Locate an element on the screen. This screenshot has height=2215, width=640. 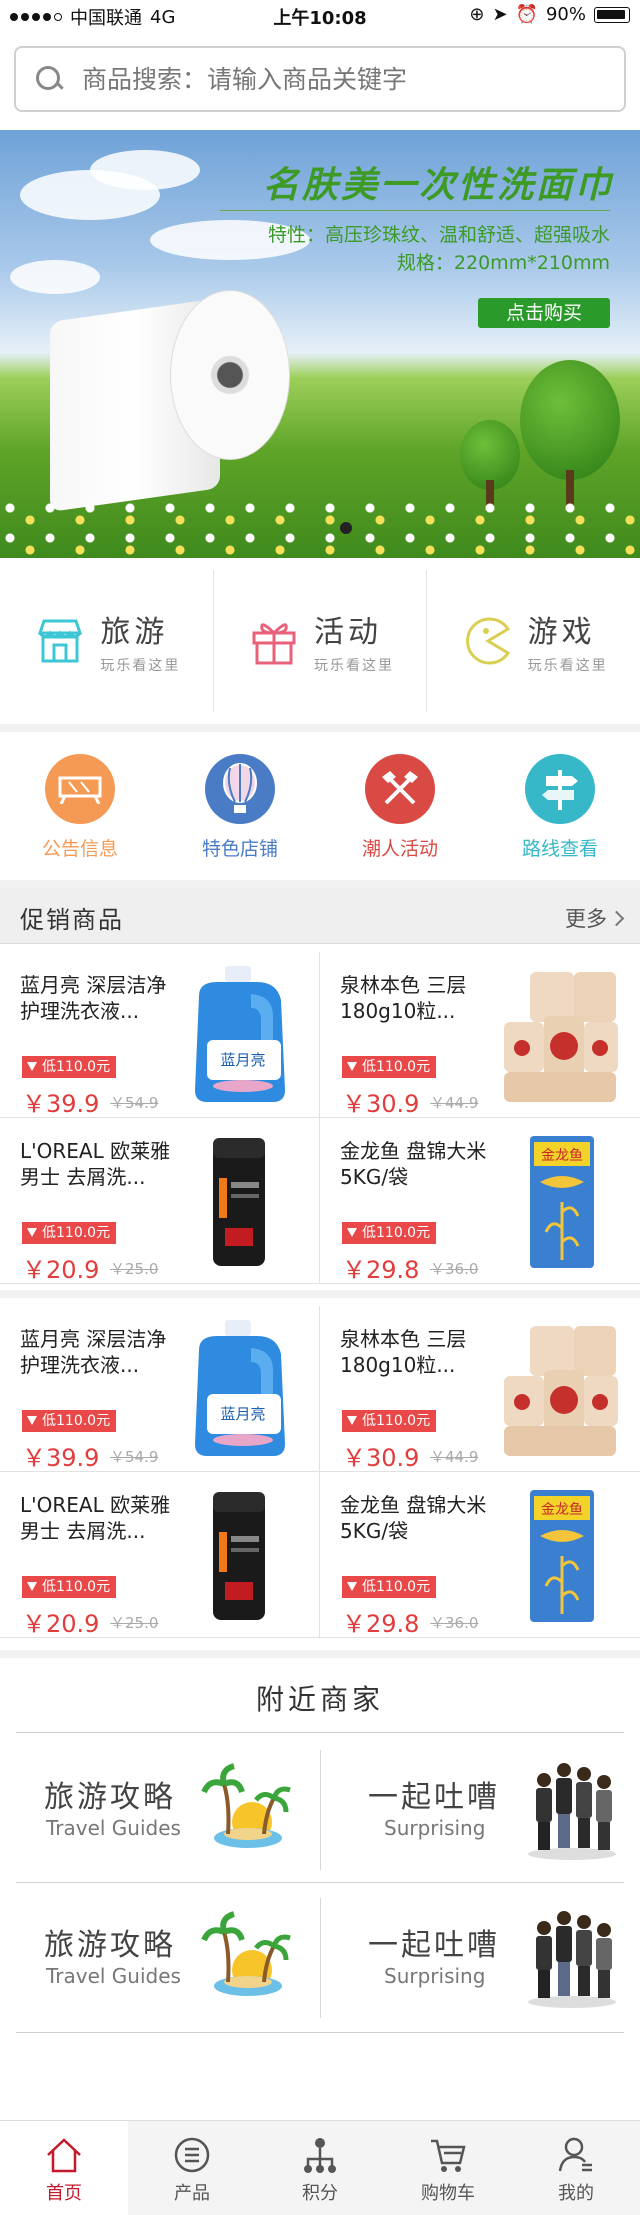
info-label: 公告信息 is located at coordinates (79, 849).